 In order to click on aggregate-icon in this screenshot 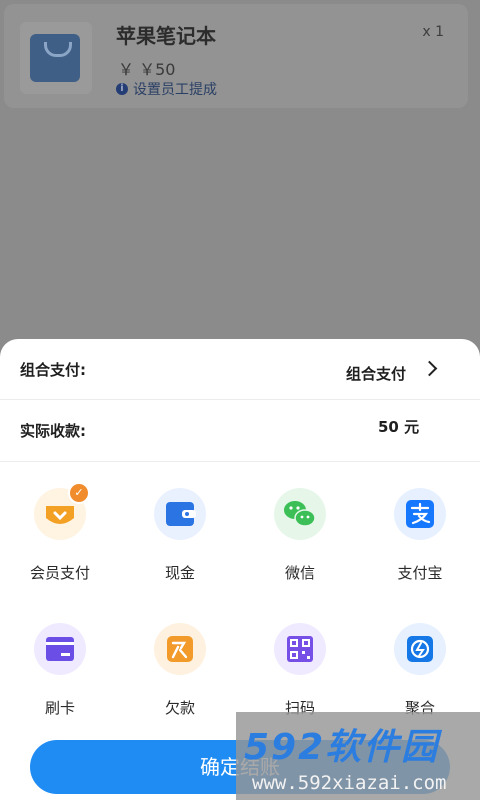, I will do `click(420, 649)`.